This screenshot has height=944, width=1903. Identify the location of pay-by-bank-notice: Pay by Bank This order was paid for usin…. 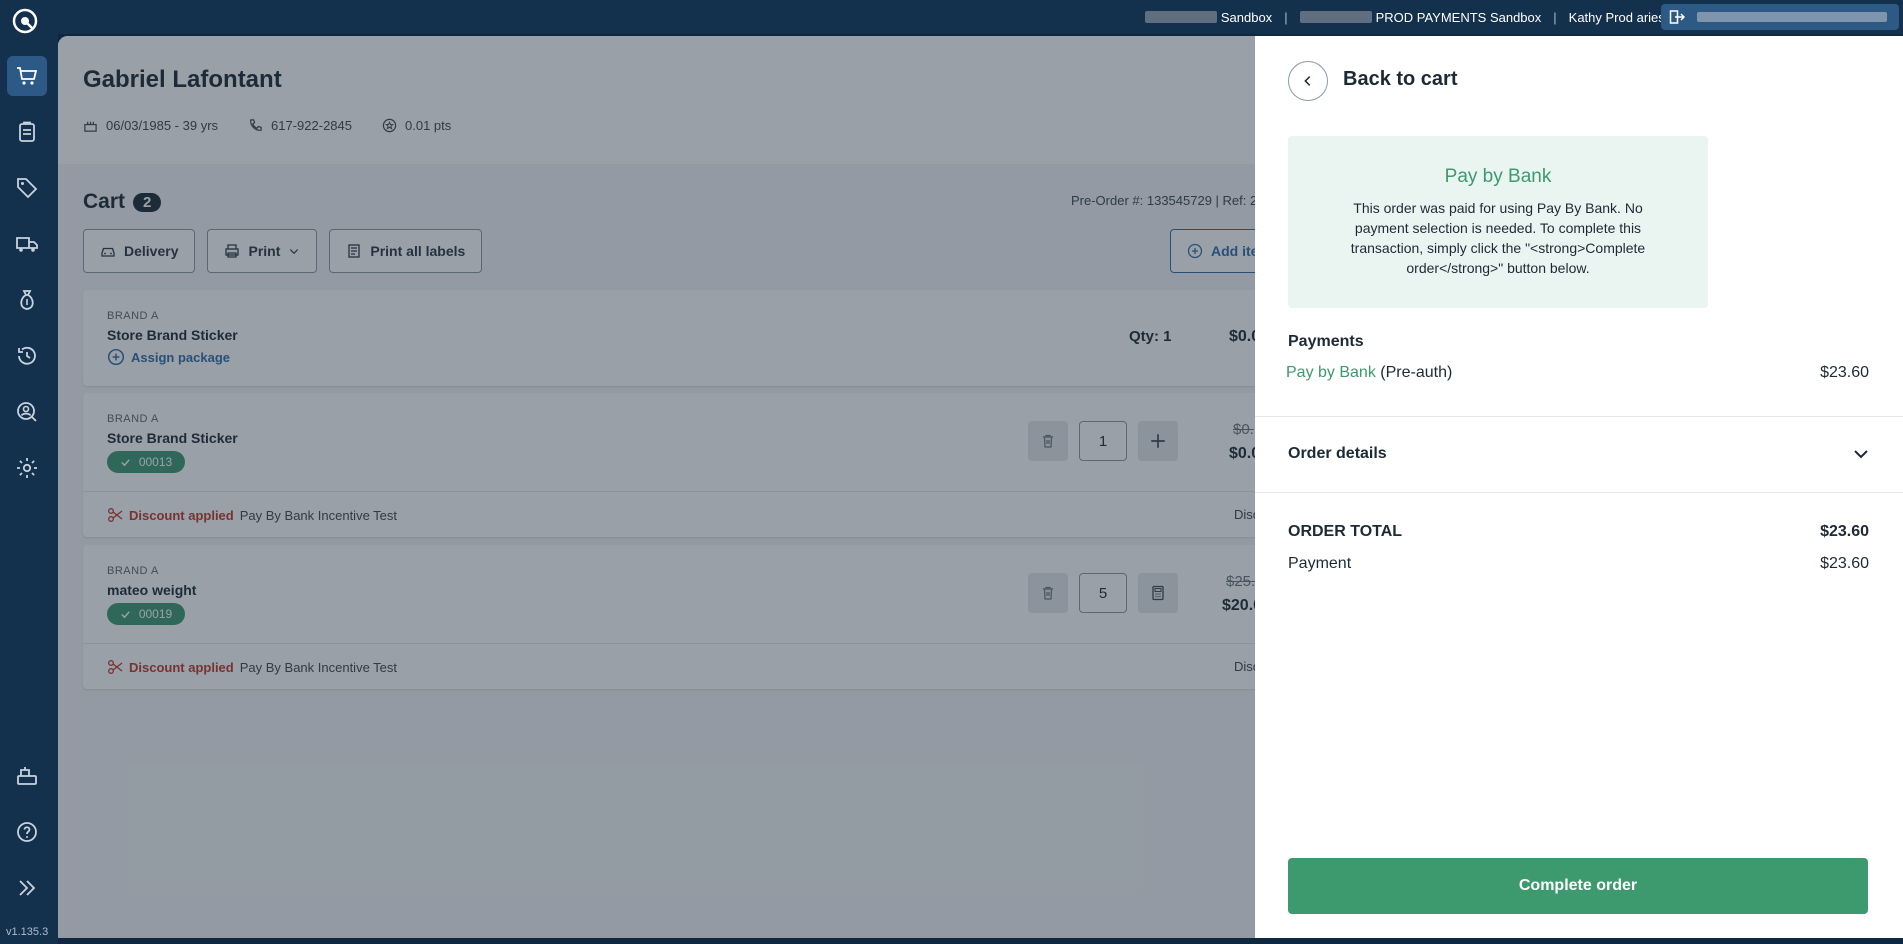
(1498, 222).